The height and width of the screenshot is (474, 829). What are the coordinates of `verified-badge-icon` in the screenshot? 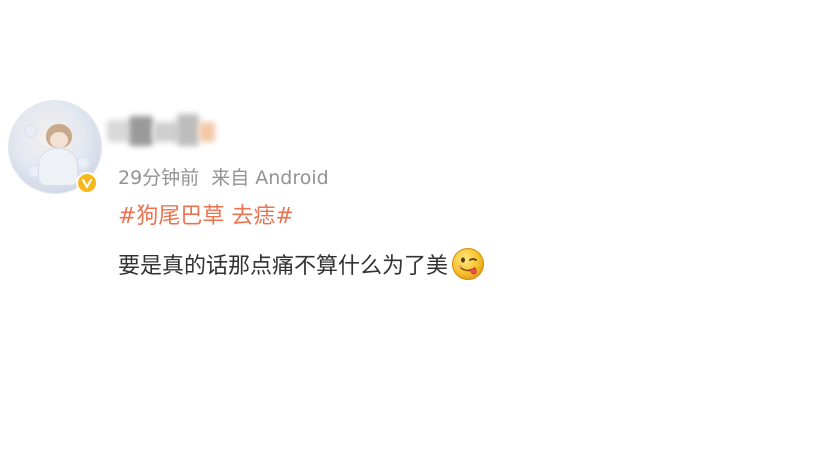 It's located at (87, 183).